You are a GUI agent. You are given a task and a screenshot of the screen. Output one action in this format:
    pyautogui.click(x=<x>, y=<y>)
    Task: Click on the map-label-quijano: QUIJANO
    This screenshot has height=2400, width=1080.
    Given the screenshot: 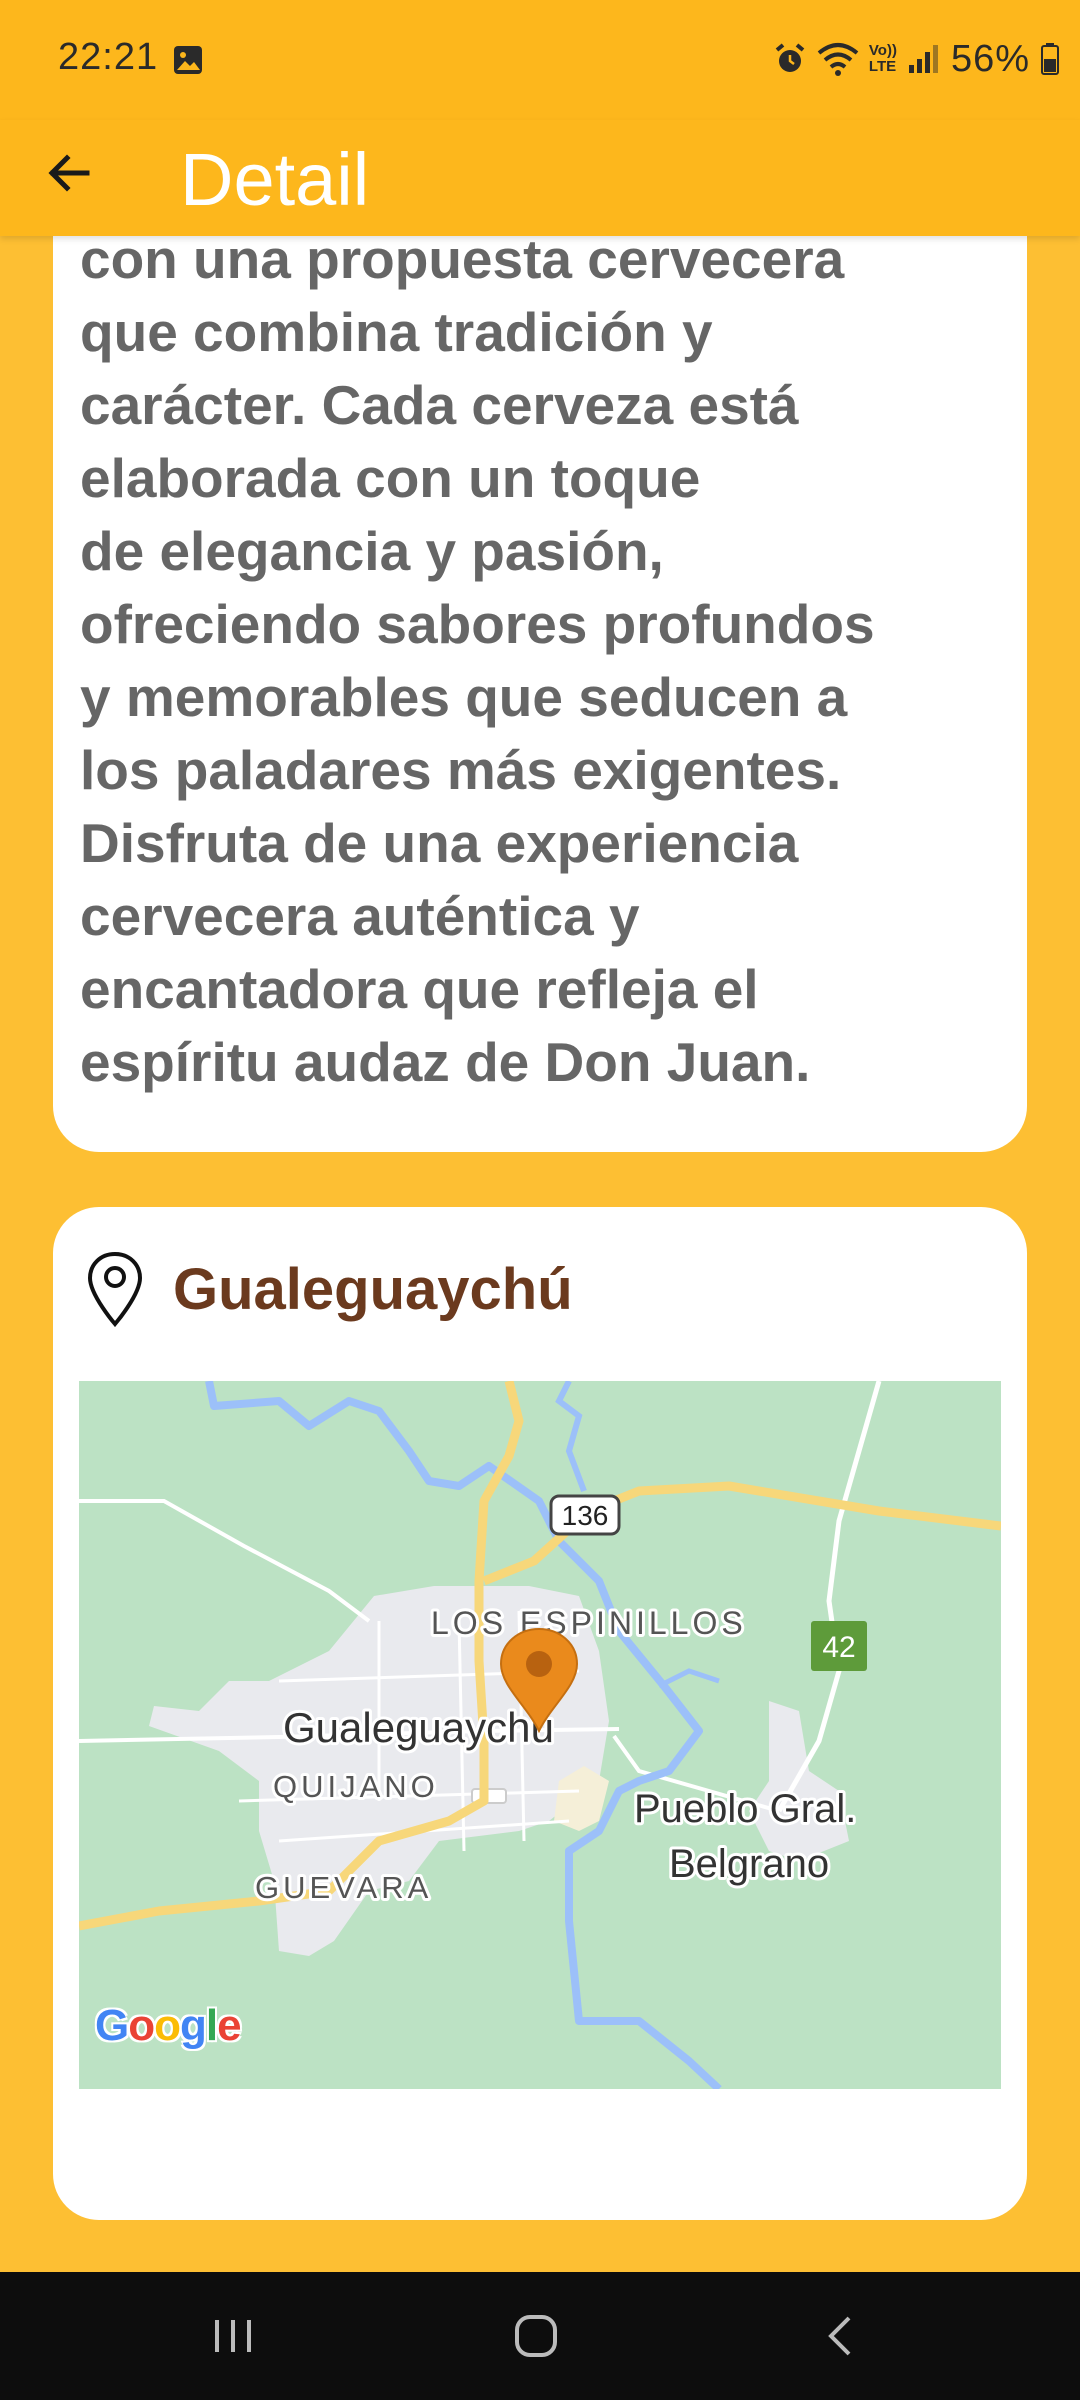 What is the action you would take?
    pyautogui.click(x=356, y=1786)
    